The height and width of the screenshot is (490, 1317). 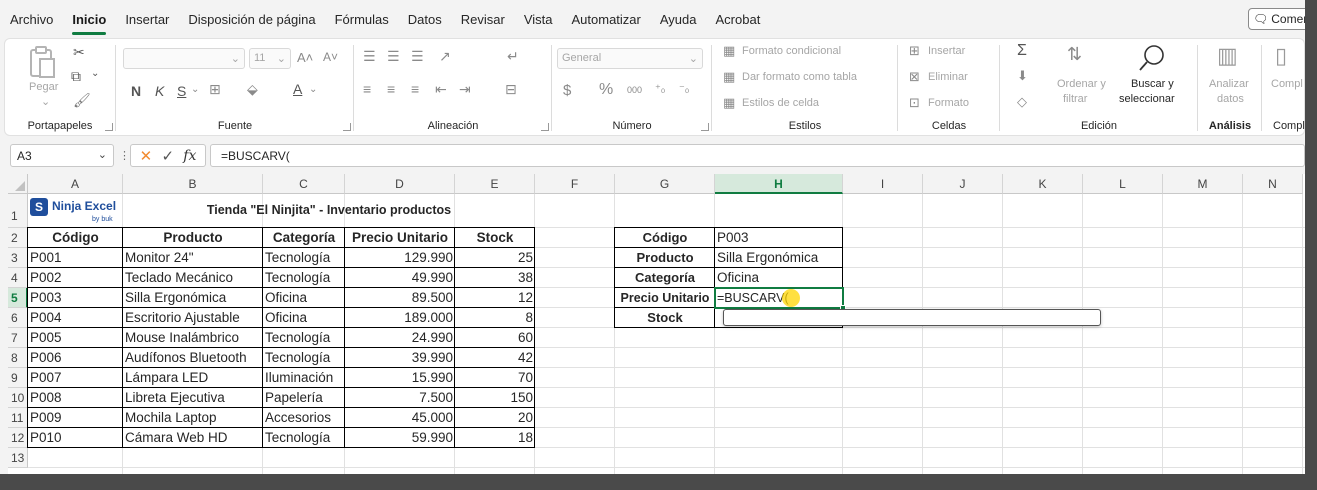 What do you see at coordinates (305, 57) in the screenshot?
I see `increase-font-icon: A˄` at bounding box center [305, 57].